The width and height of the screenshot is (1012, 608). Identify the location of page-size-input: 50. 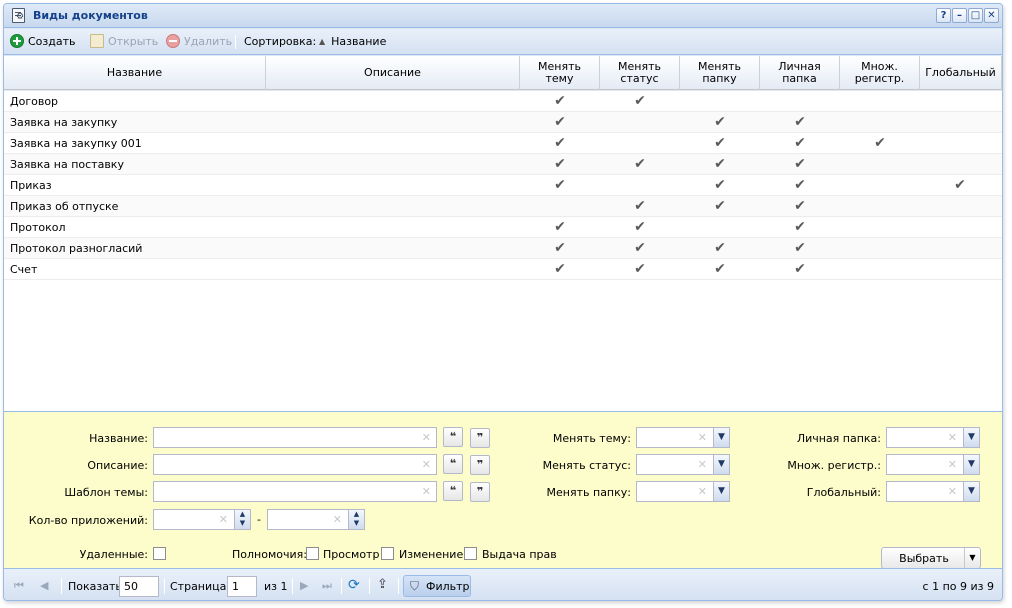
(139, 586).